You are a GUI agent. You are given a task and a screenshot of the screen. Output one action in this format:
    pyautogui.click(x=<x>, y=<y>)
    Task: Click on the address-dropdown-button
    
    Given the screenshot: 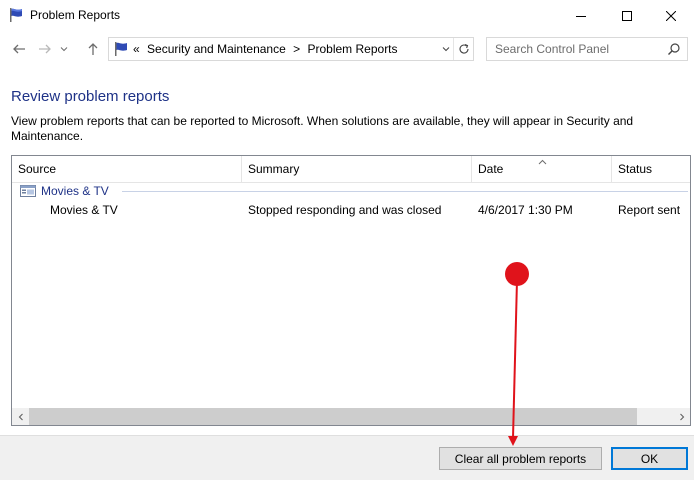 What is the action you would take?
    pyautogui.click(x=446, y=49)
    